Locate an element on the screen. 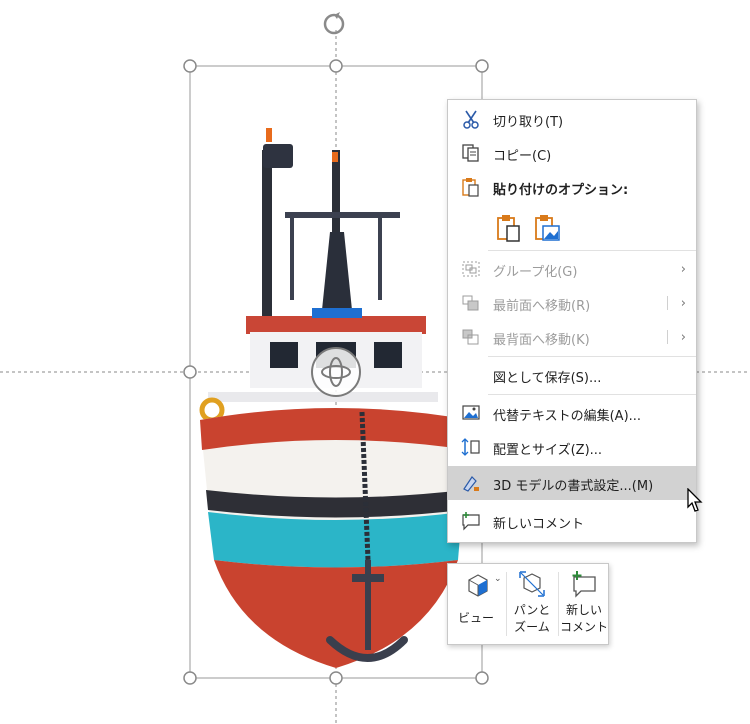 This screenshot has height=724, width=750. resize-handle-top-right is located at coordinates (482, 66).